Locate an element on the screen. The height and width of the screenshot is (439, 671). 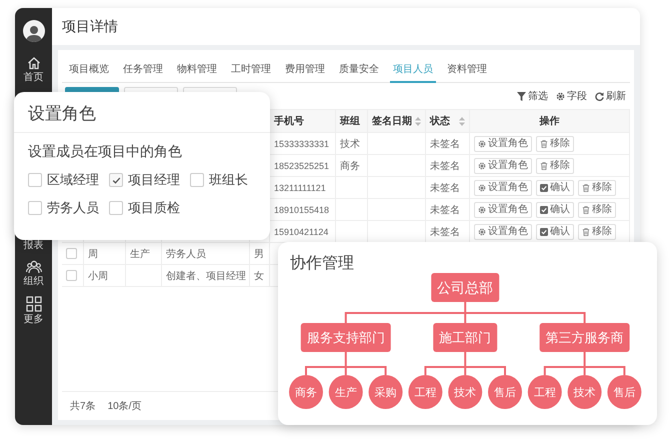
column-header: 班组 is located at coordinates (350, 121).